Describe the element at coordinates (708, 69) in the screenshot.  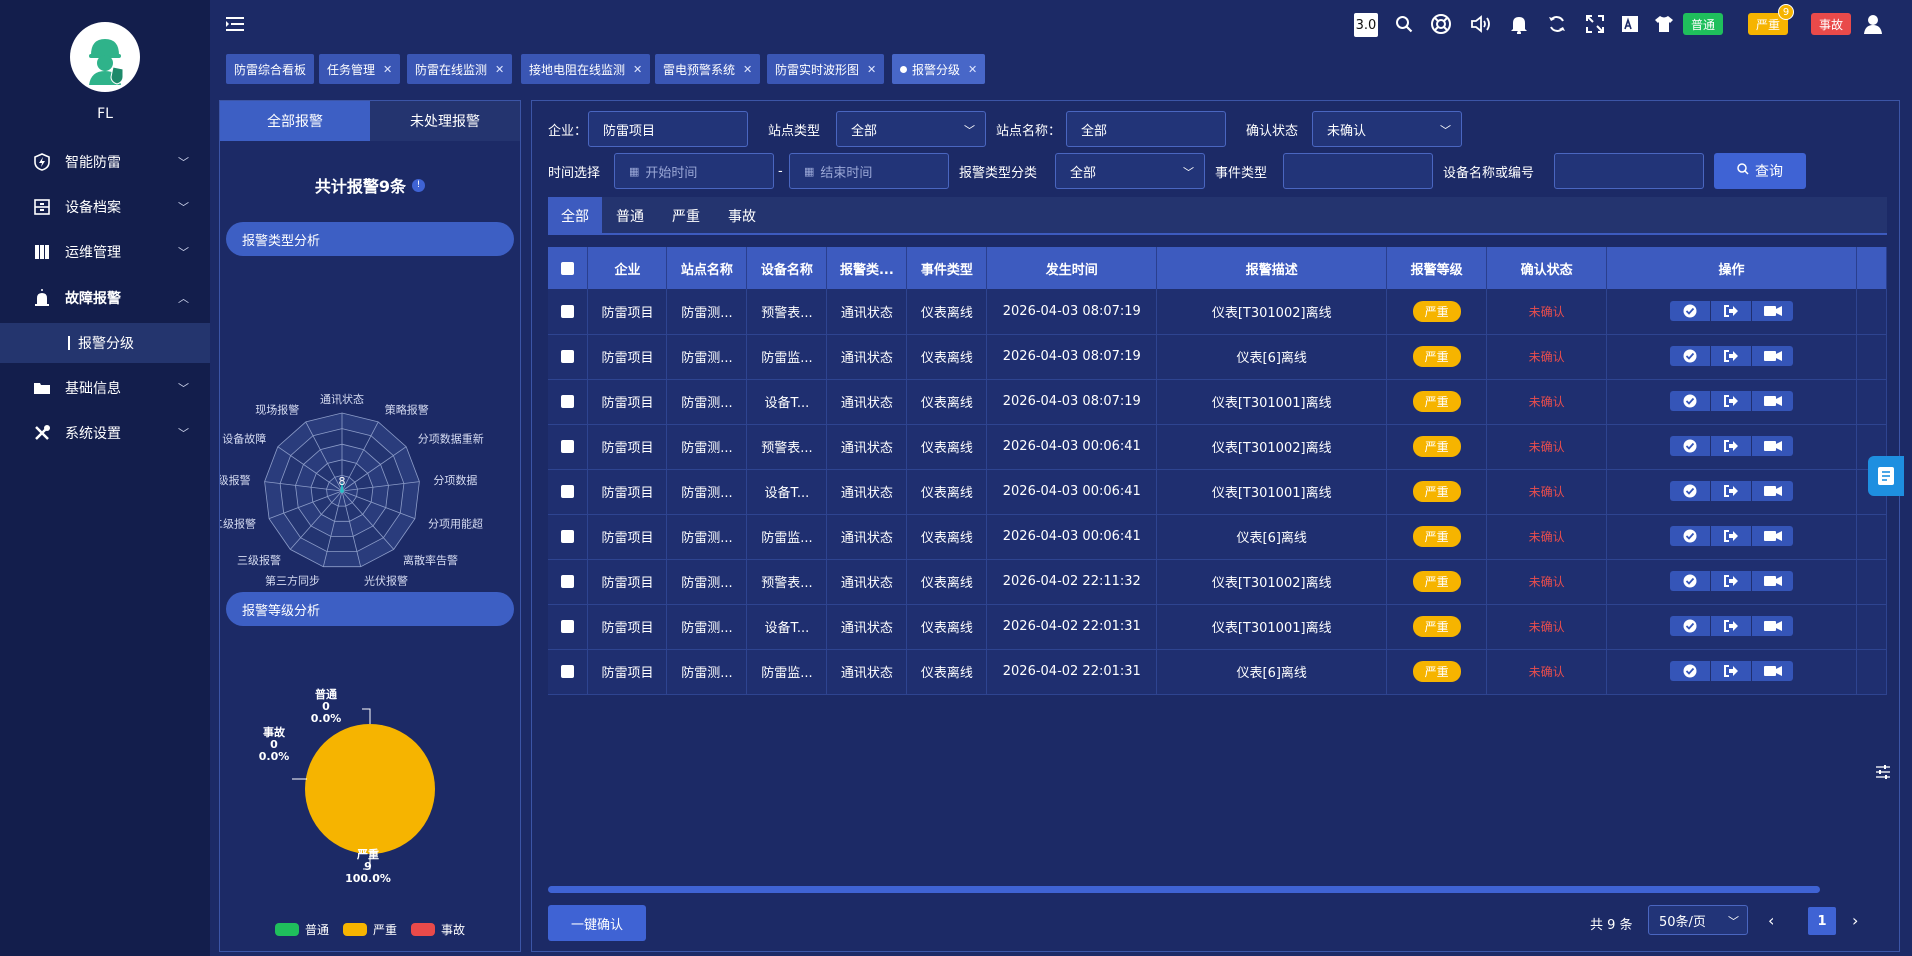
I see `tab-lightning-warning: 雷电预警系统 ✕` at that location.